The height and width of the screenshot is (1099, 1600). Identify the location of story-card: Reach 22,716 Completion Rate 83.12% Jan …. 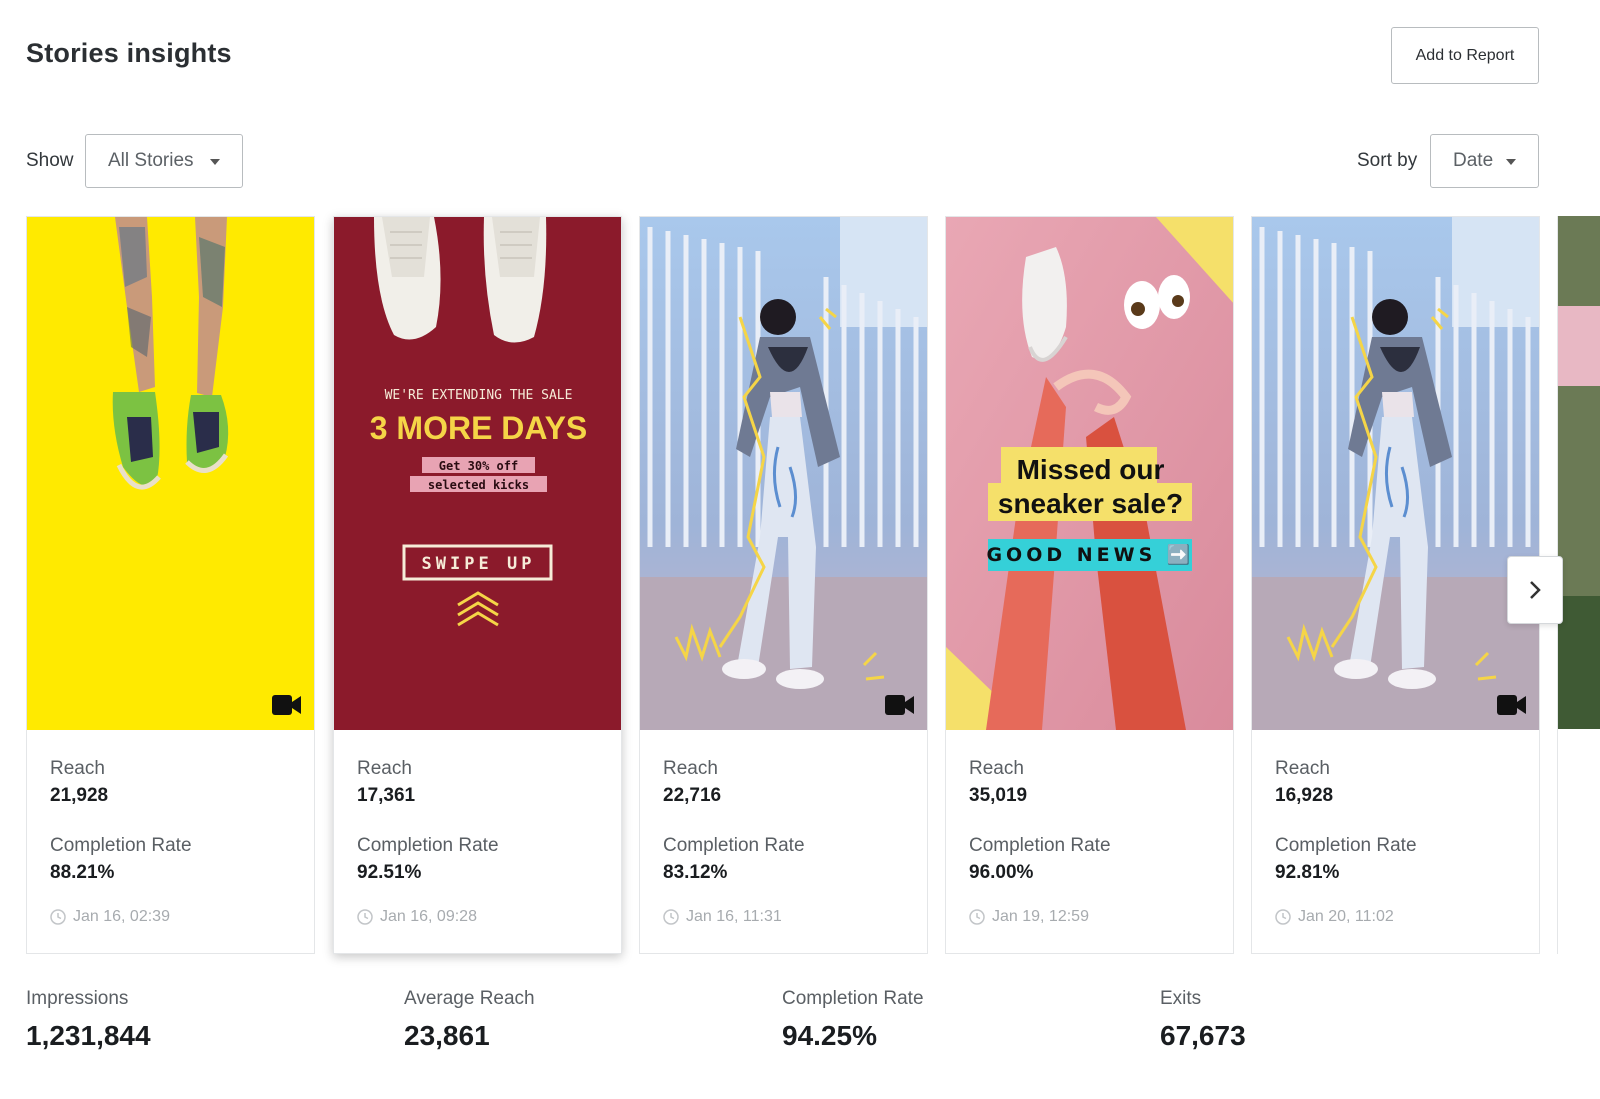
(783, 585).